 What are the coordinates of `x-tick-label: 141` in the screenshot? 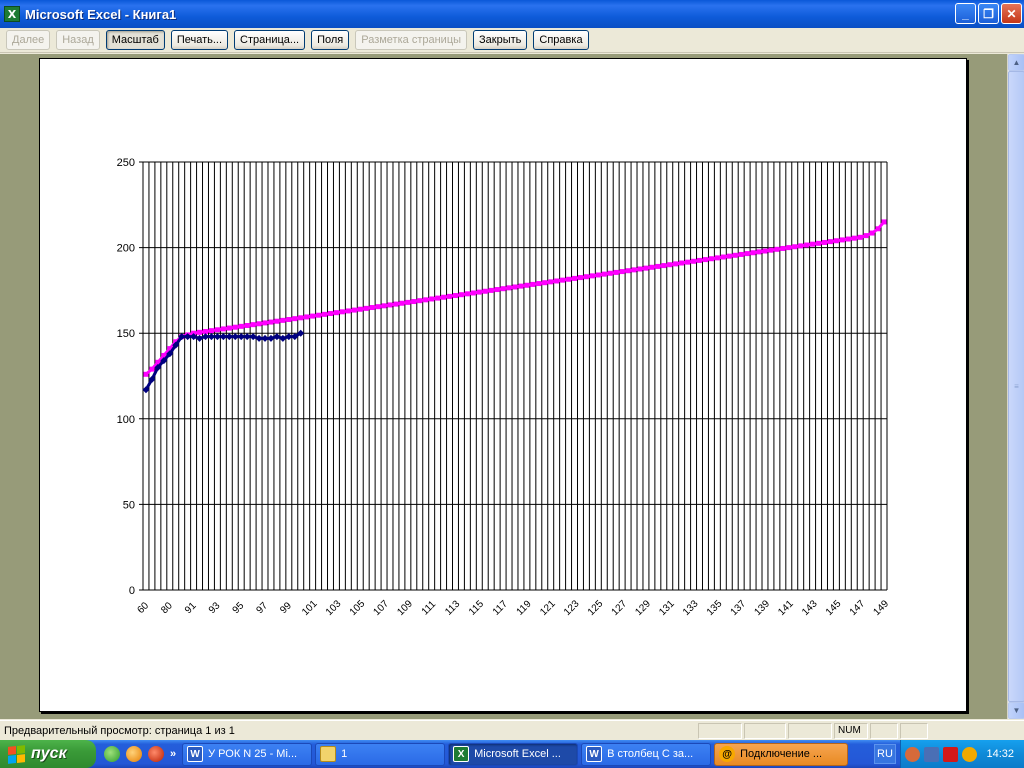 It's located at (786, 608).